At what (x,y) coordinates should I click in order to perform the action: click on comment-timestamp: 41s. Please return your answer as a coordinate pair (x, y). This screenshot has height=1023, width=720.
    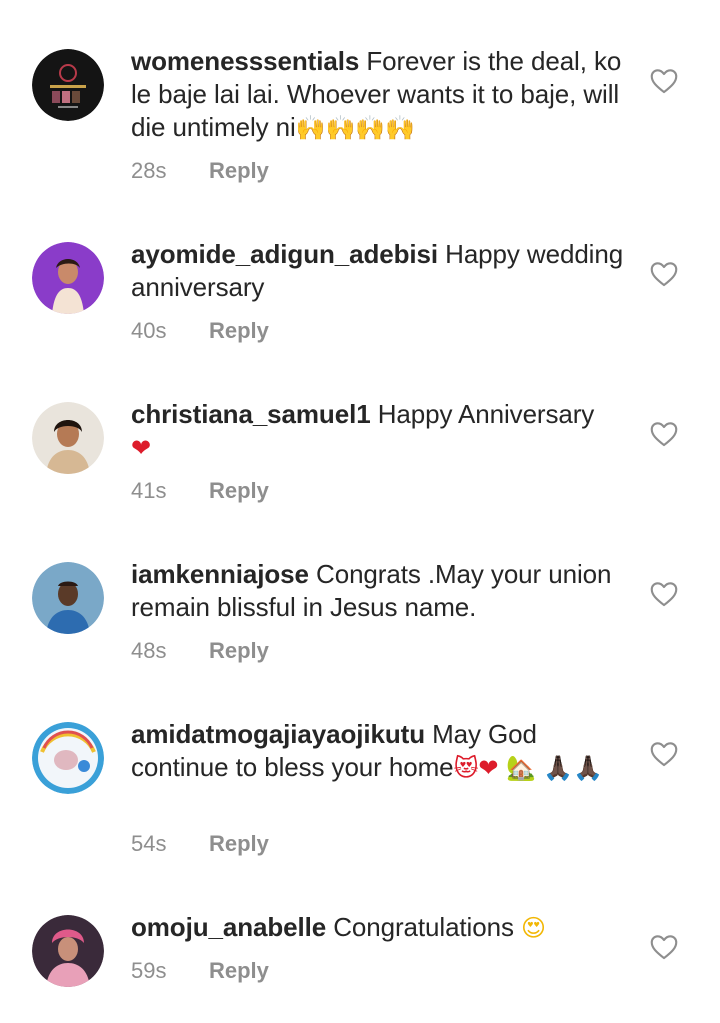
    Looking at the image, I should click on (149, 490).